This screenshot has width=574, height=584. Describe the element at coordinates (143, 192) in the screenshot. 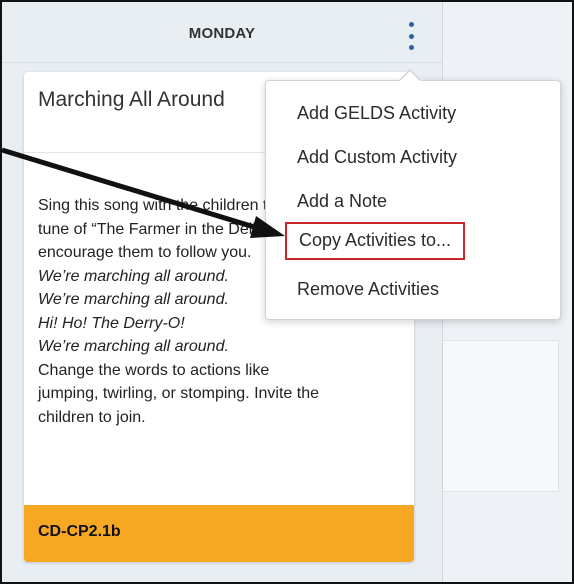

I see `pointer-arrow-icon` at that location.